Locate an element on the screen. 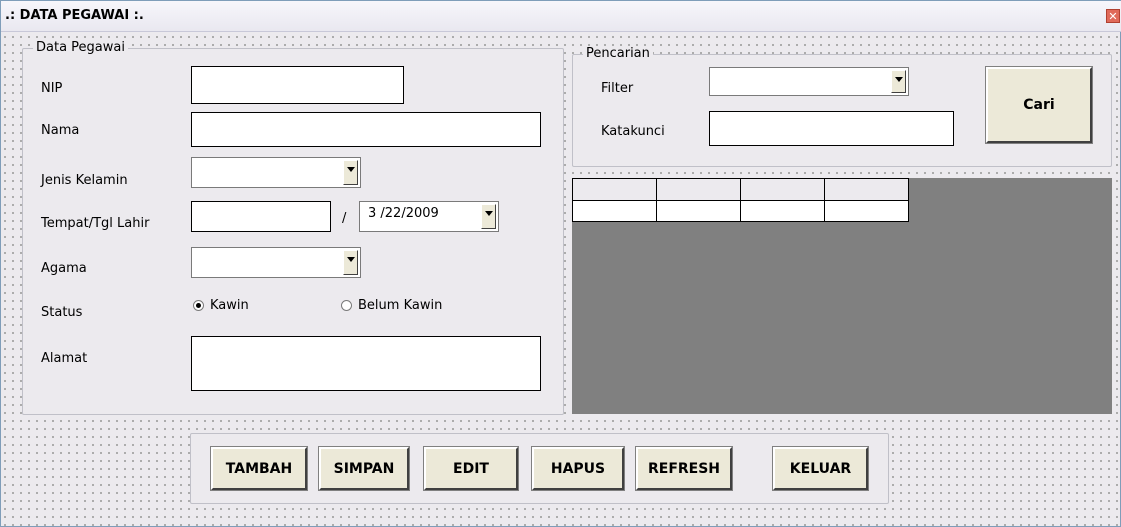  filter-select is located at coordinates (809, 81).